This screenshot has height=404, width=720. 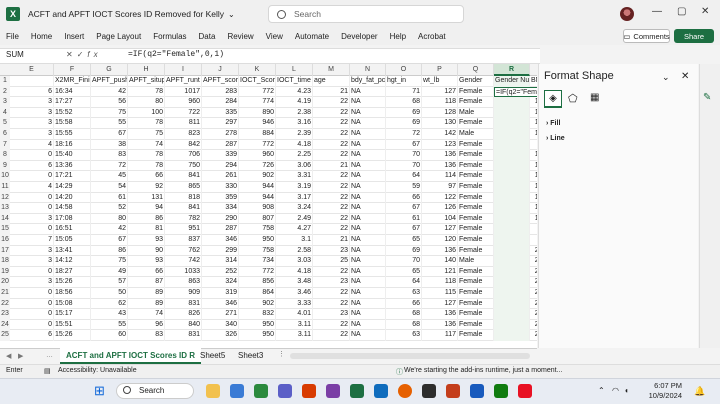 I want to click on table-cell: 123, so click(x=440, y=145).